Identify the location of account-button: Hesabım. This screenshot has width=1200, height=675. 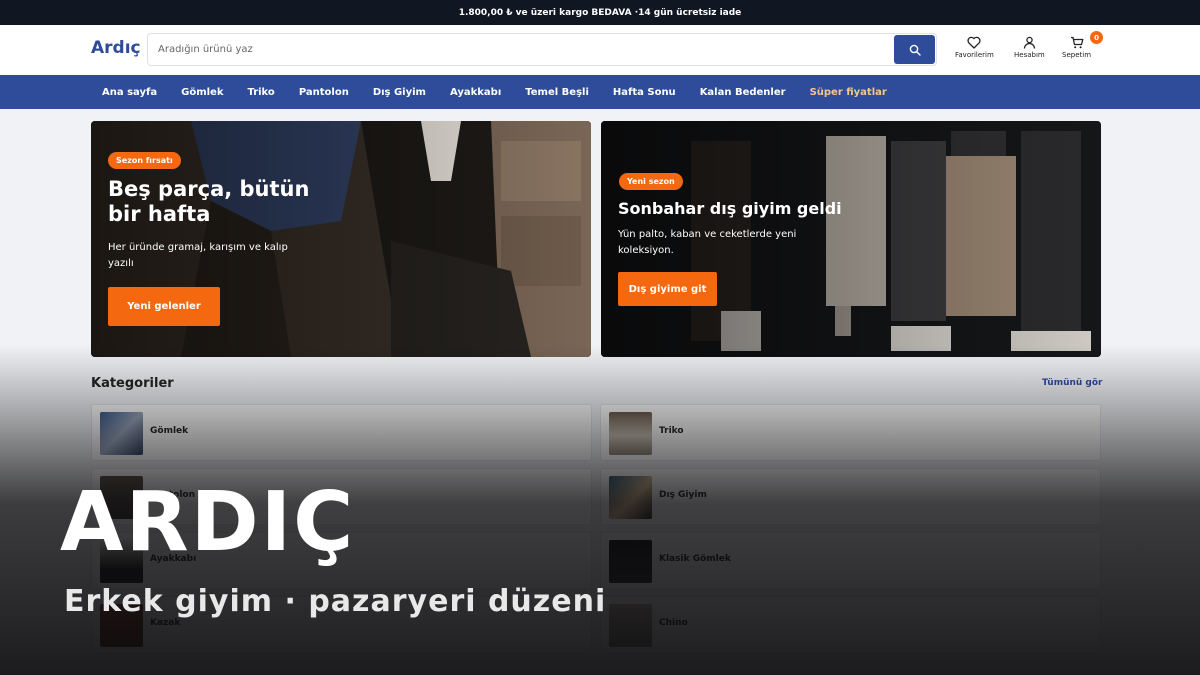
(1029, 47).